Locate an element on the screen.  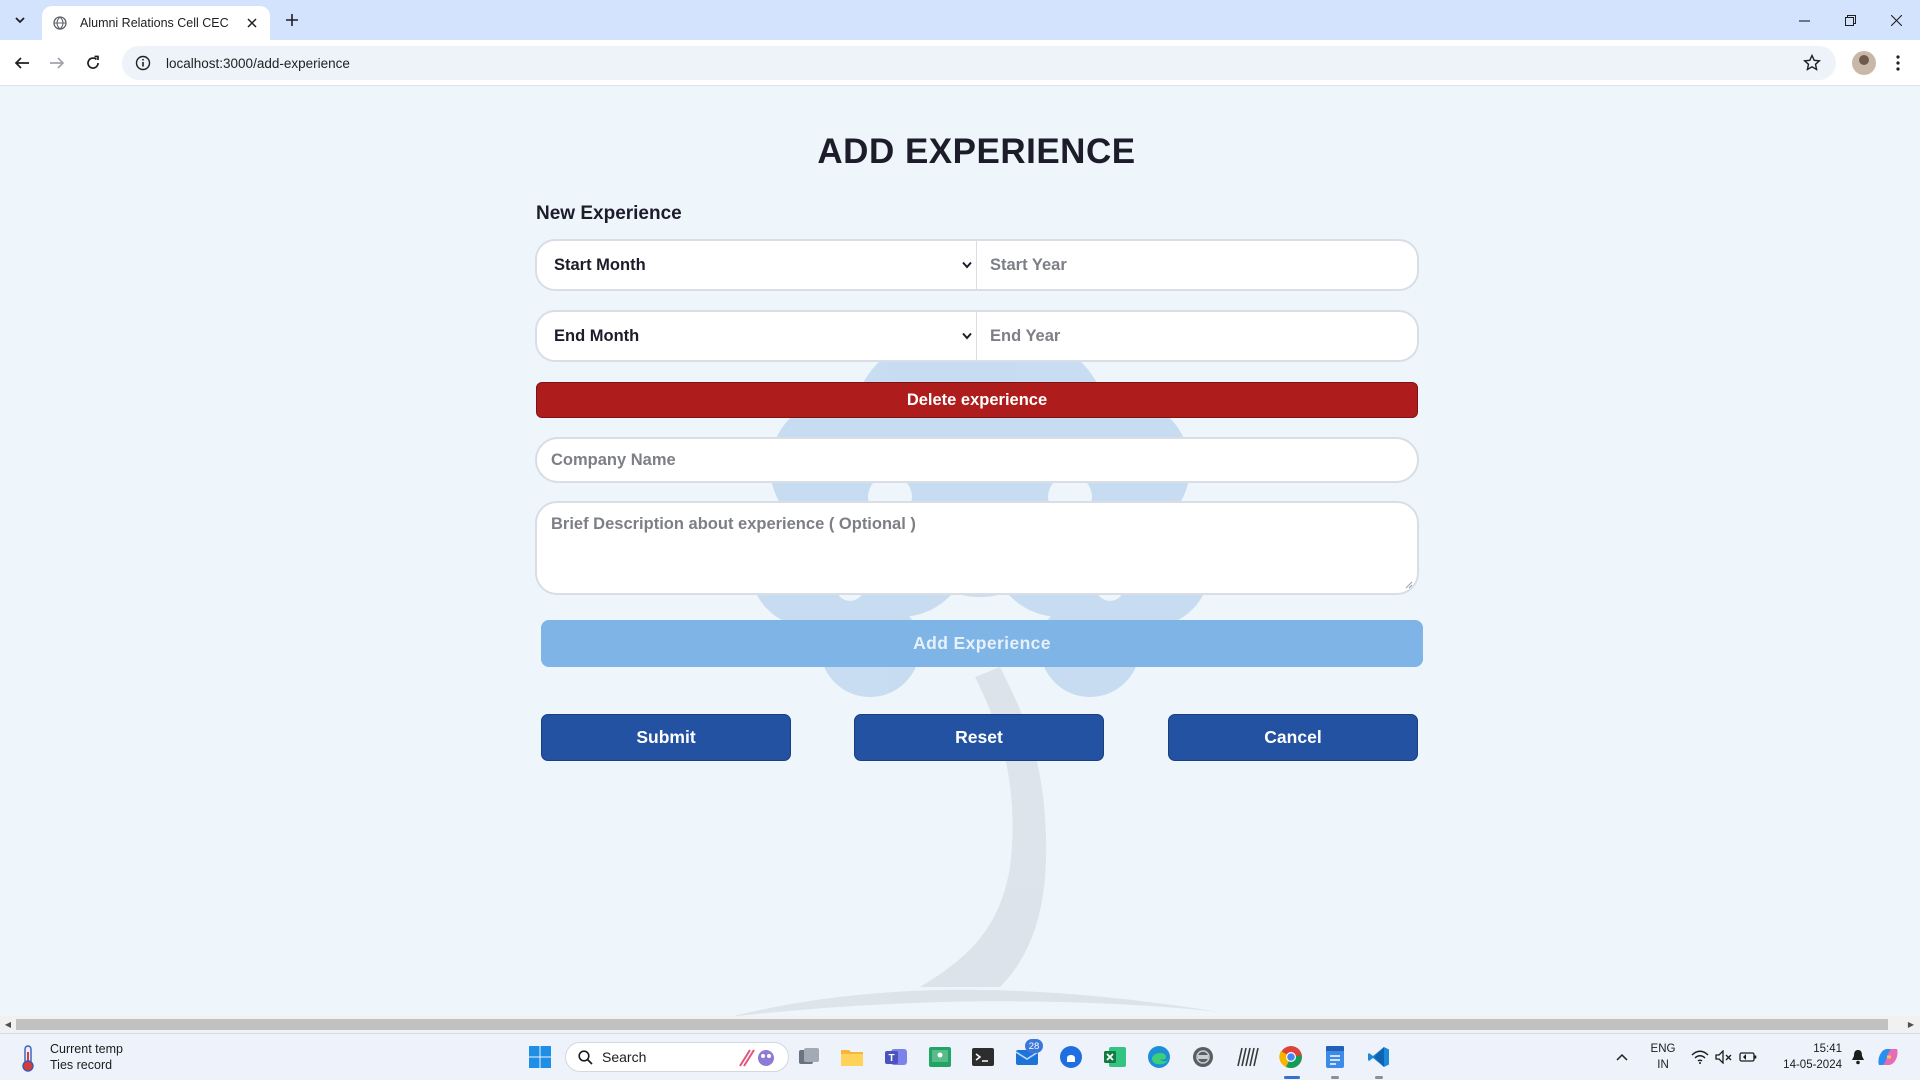
more-menu-icon is located at coordinates (1898, 63).